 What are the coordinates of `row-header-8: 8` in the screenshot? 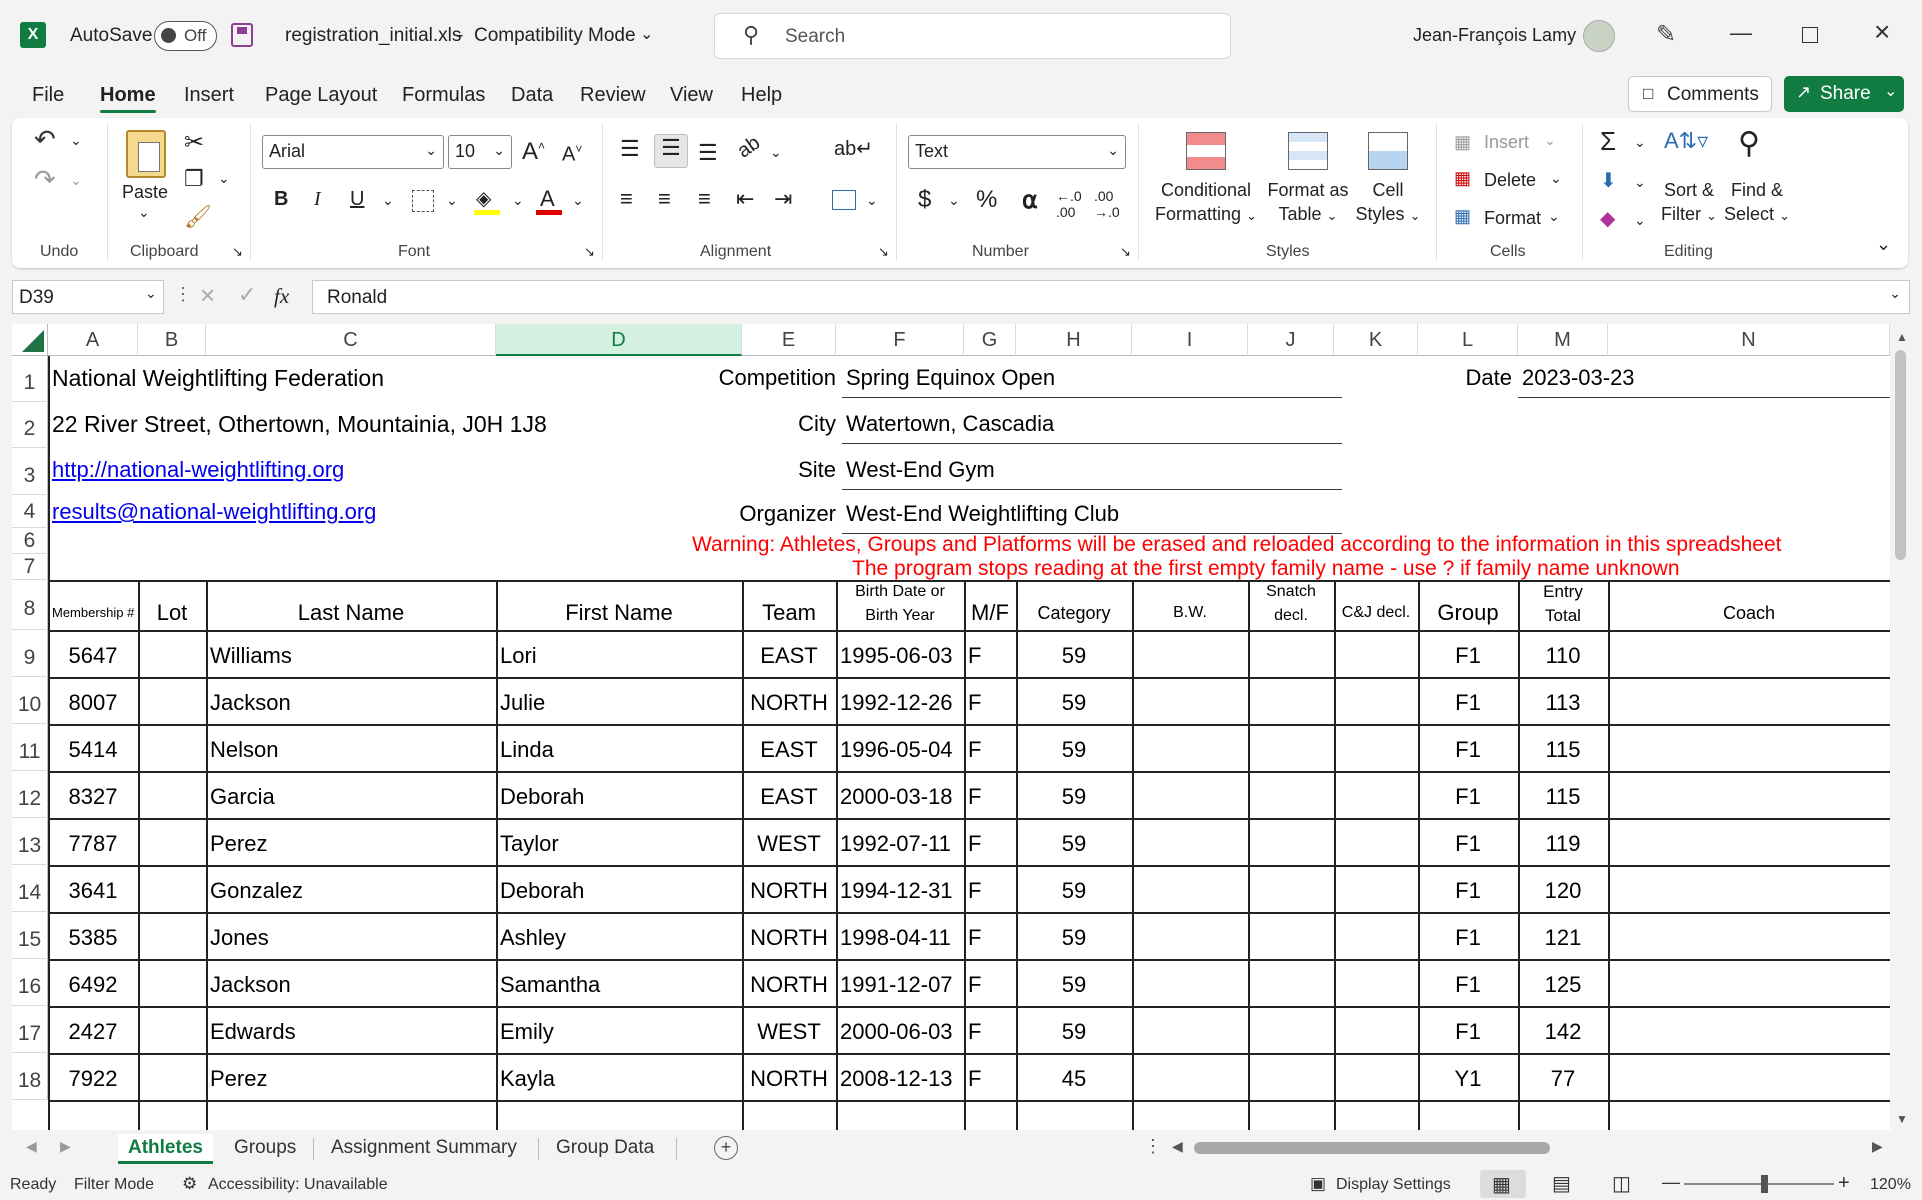 It's located at (30, 605).